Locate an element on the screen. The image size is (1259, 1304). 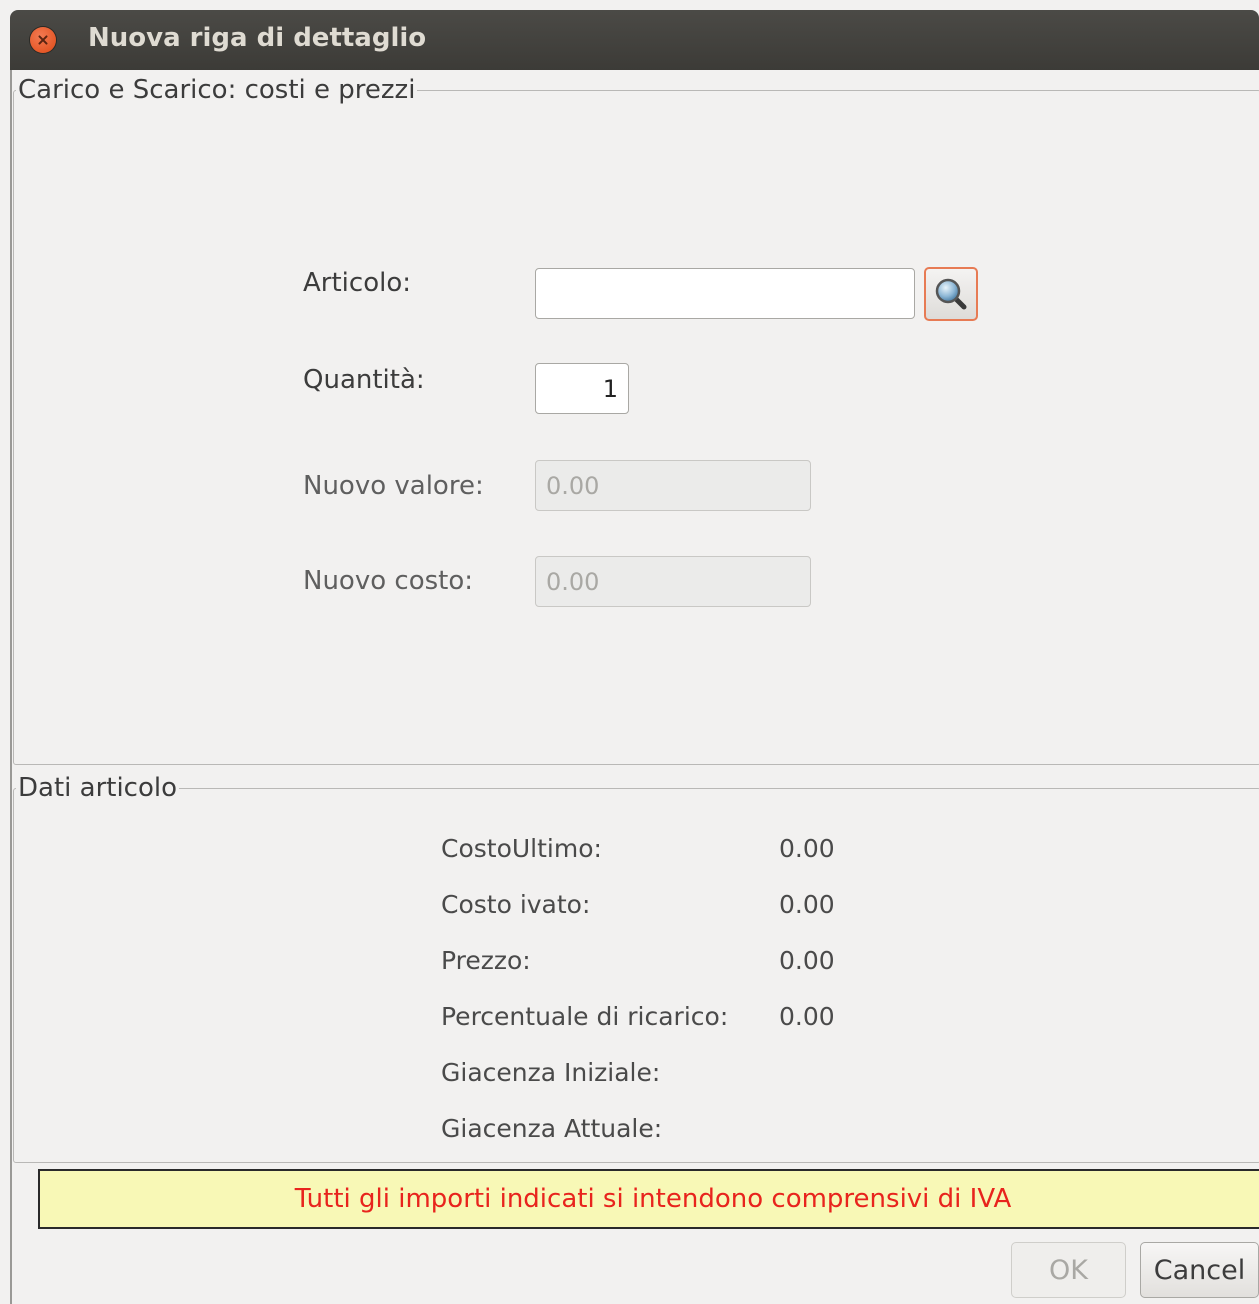
nuovo-costo-label: Nuovo costo: is located at coordinates (388, 581).